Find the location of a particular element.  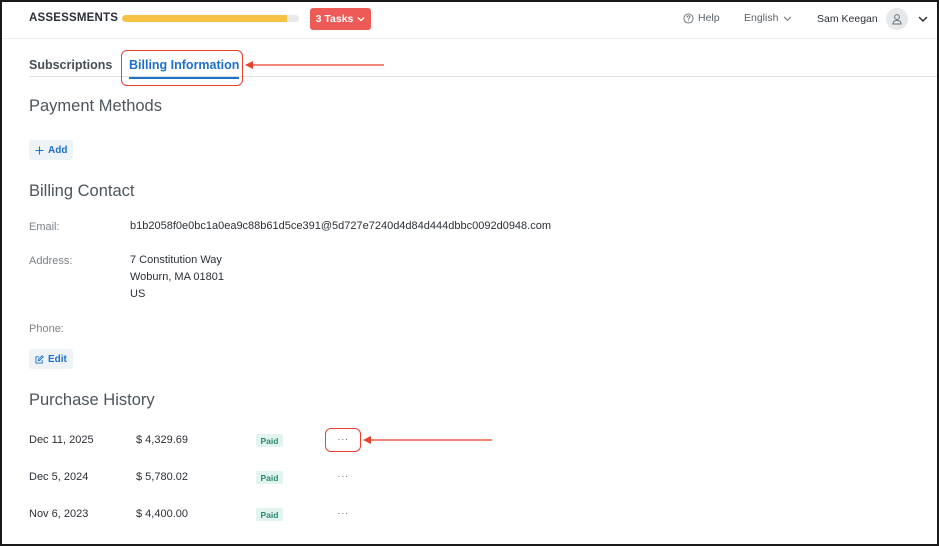

tasks-label: 3 Tasks is located at coordinates (334, 19).